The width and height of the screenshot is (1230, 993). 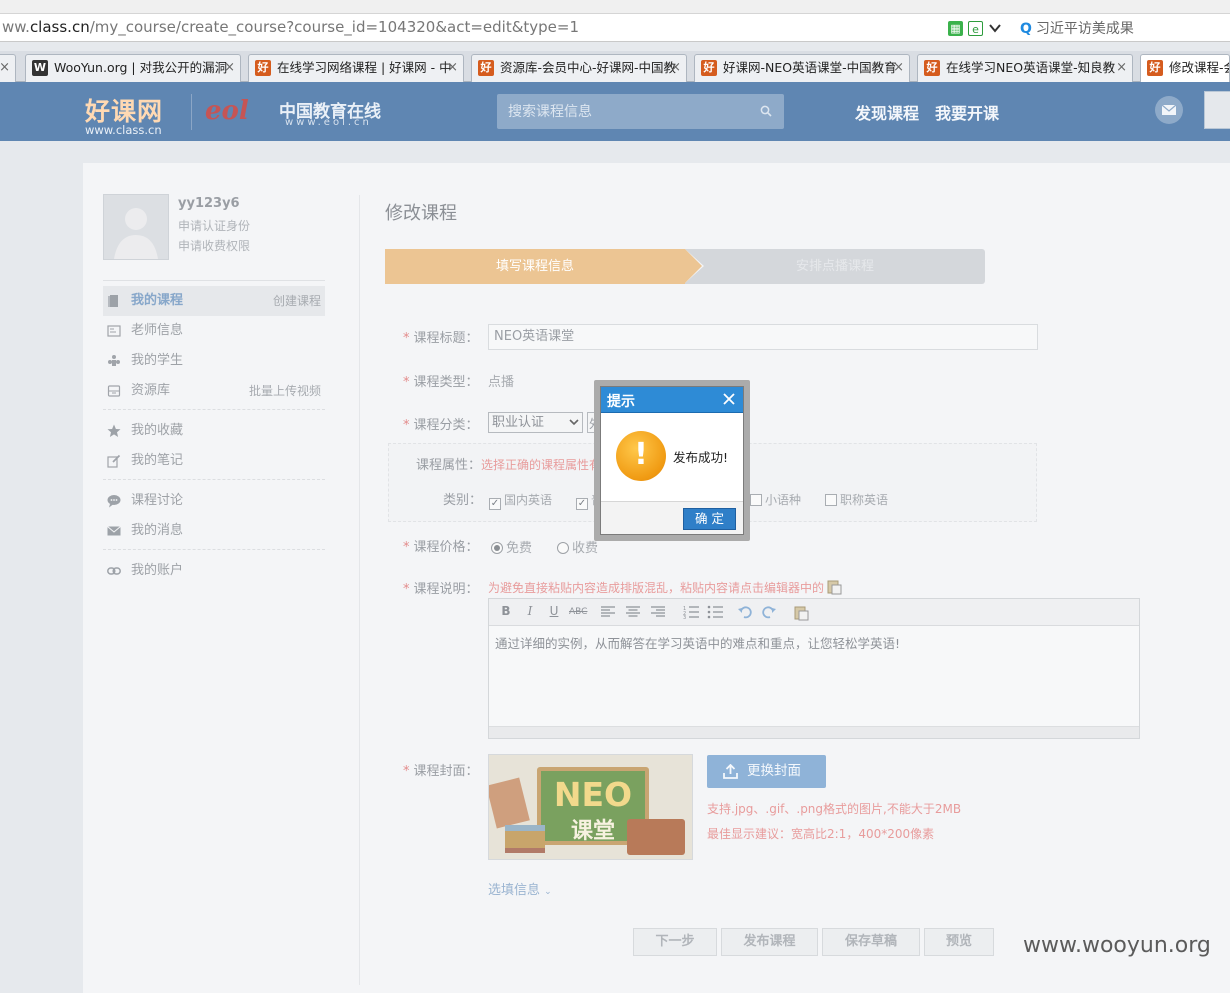 What do you see at coordinates (769, 942) in the screenshot?
I see `publish-course-button: 发布课程` at bounding box center [769, 942].